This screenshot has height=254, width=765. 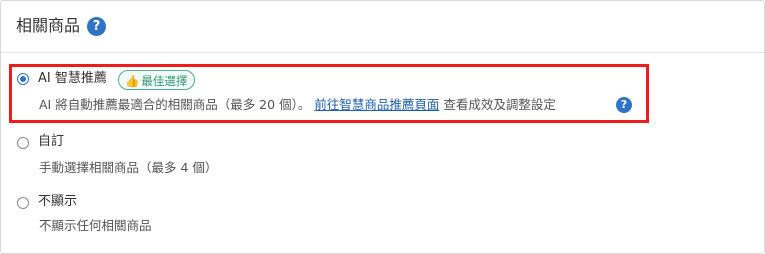 I want to click on best-choice-badge: 👍 最佳選擇, so click(x=157, y=80).